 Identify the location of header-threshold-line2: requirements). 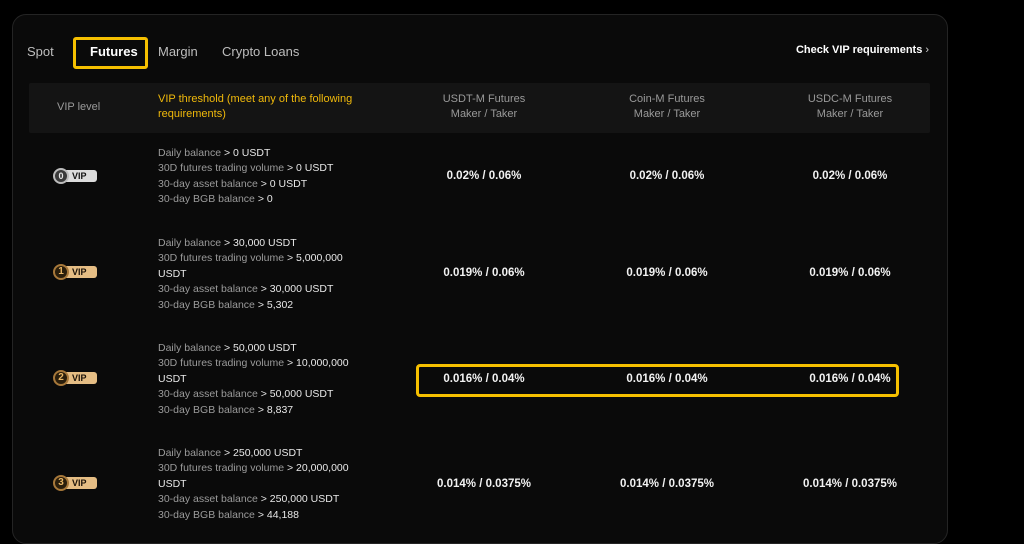
(192, 114).